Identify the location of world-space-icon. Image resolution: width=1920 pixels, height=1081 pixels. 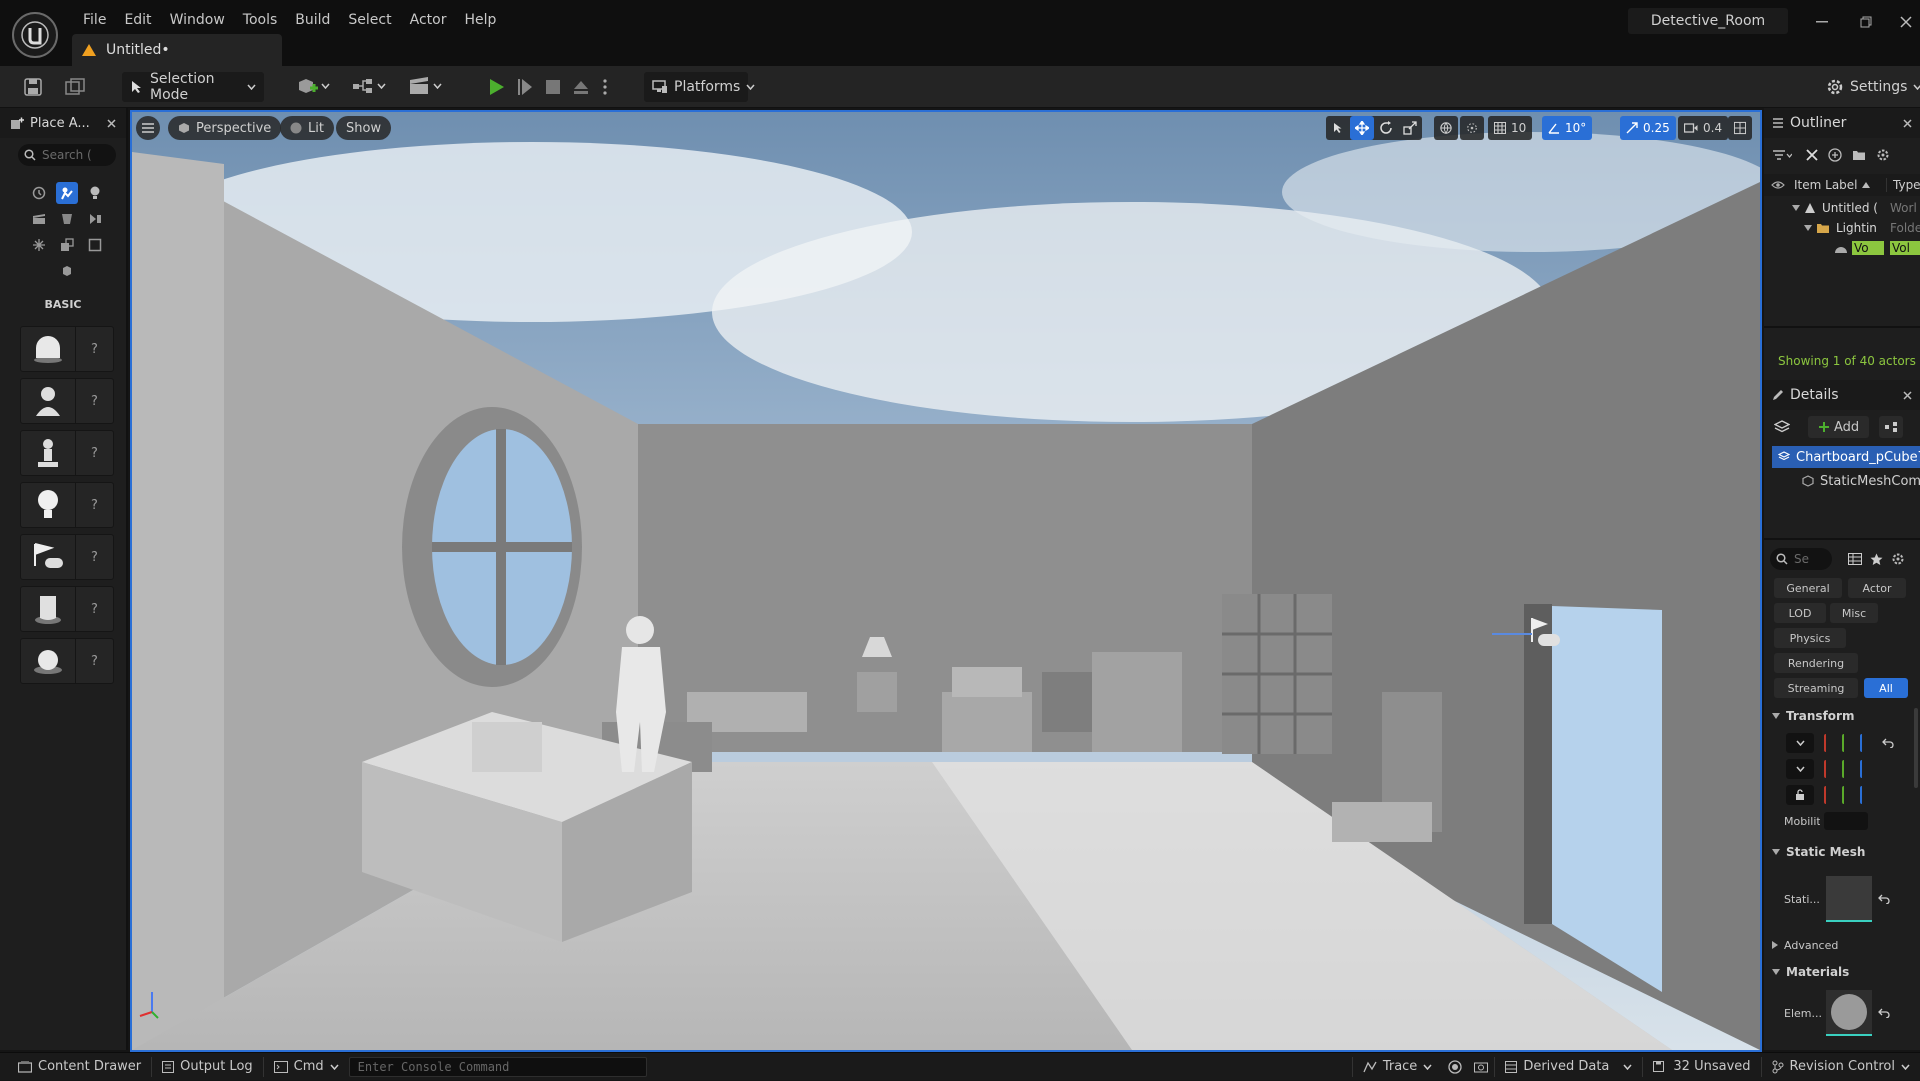
(1446, 128).